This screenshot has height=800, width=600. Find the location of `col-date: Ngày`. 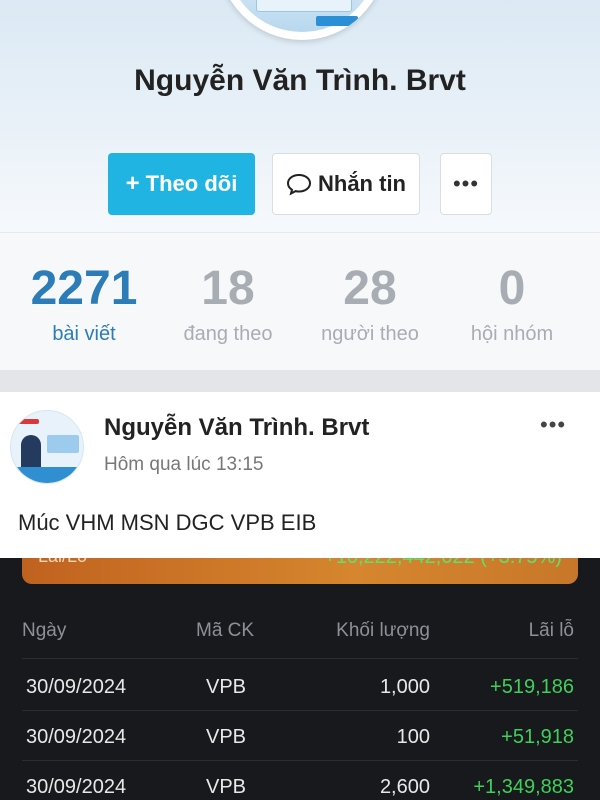

col-date: Ngày is located at coordinates (44, 630).